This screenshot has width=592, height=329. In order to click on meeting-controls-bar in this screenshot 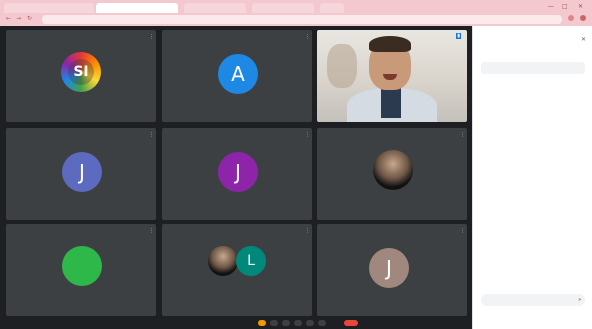, I will do `click(236, 323)`.